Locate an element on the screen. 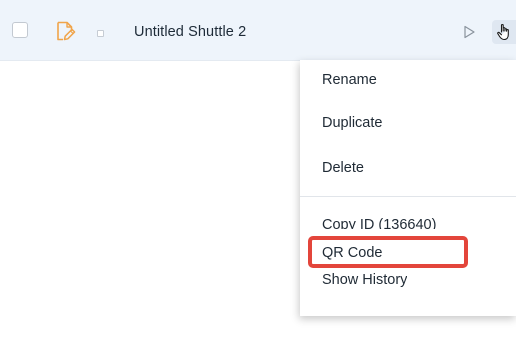  row-checkbox is located at coordinates (20, 30).